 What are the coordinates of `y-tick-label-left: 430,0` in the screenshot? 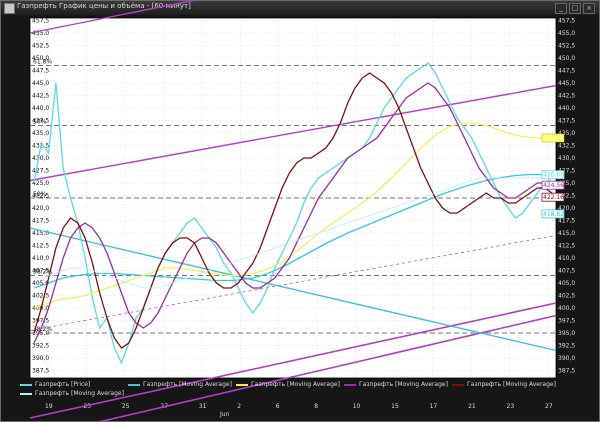 It's located at (40, 158).